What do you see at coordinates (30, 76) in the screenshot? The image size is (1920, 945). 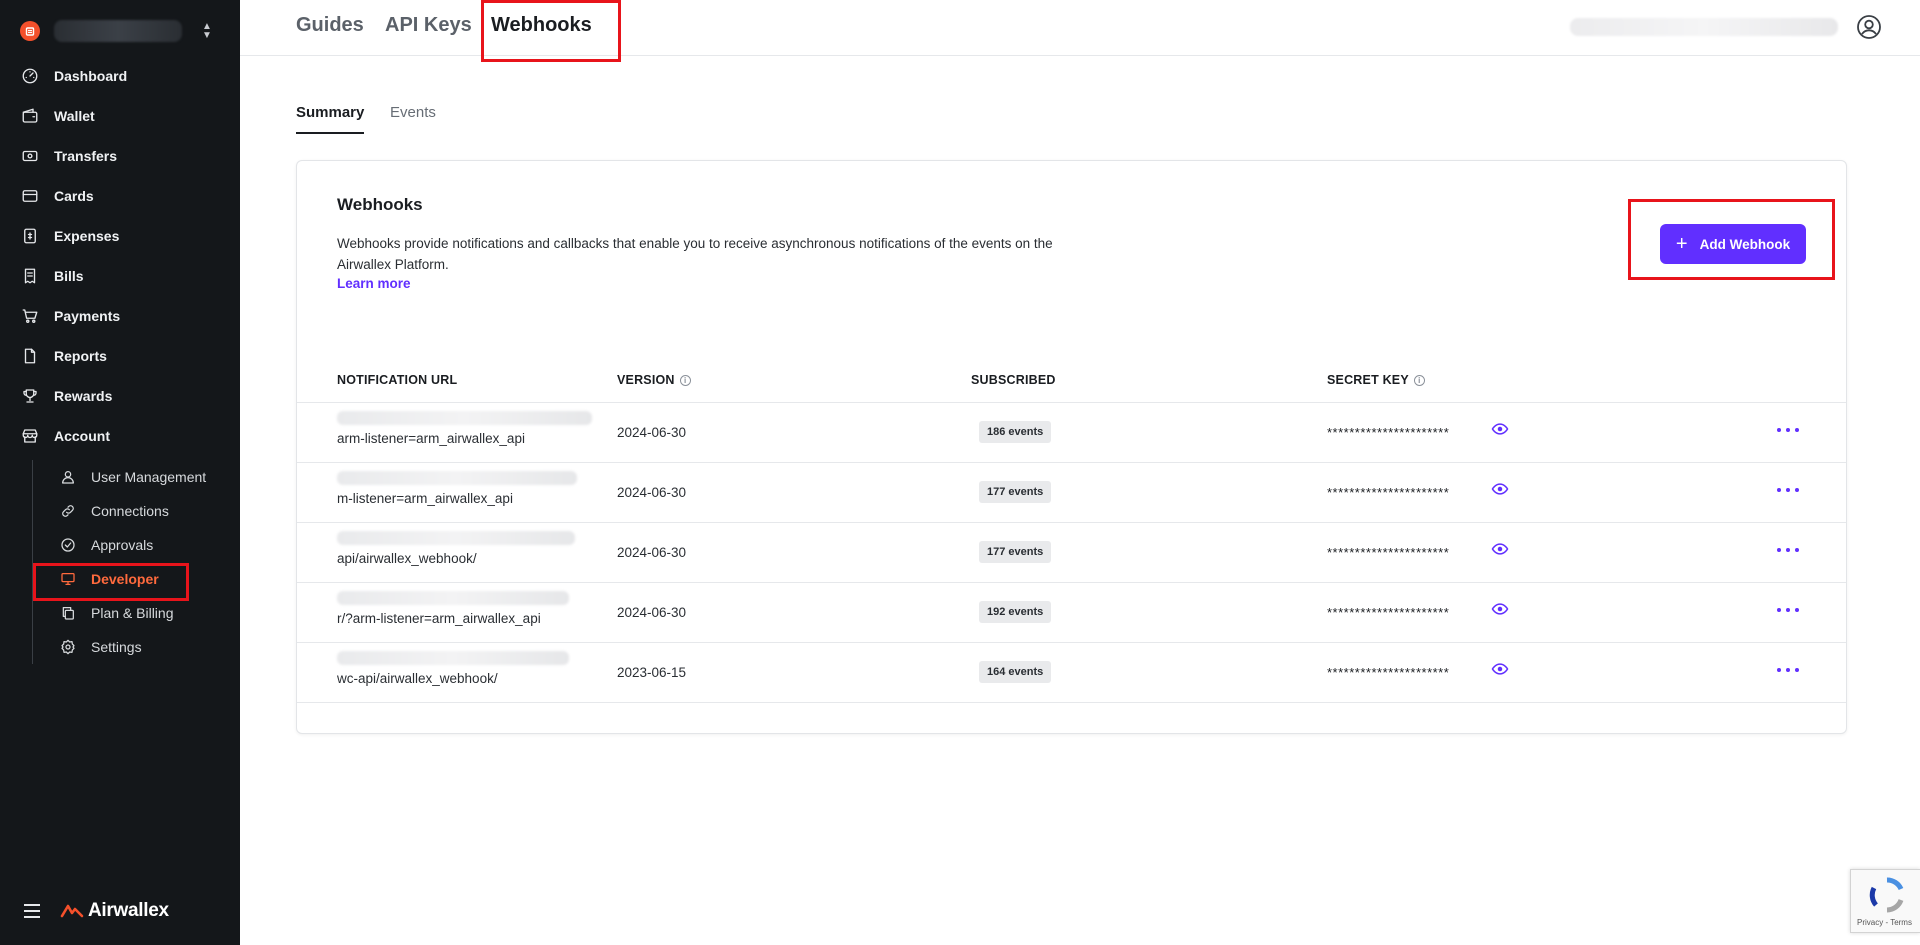 I see `dashboard-icon` at bounding box center [30, 76].